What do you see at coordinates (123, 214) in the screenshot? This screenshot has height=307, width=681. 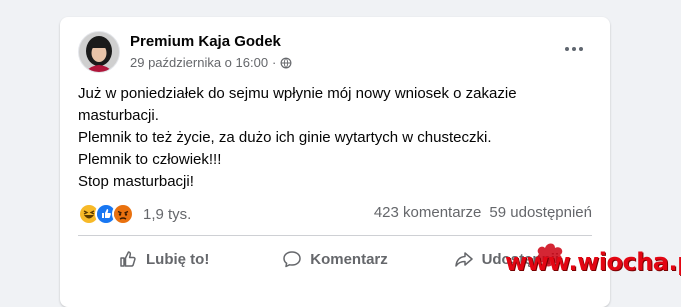 I see `angry-reaction-icon` at bounding box center [123, 214].